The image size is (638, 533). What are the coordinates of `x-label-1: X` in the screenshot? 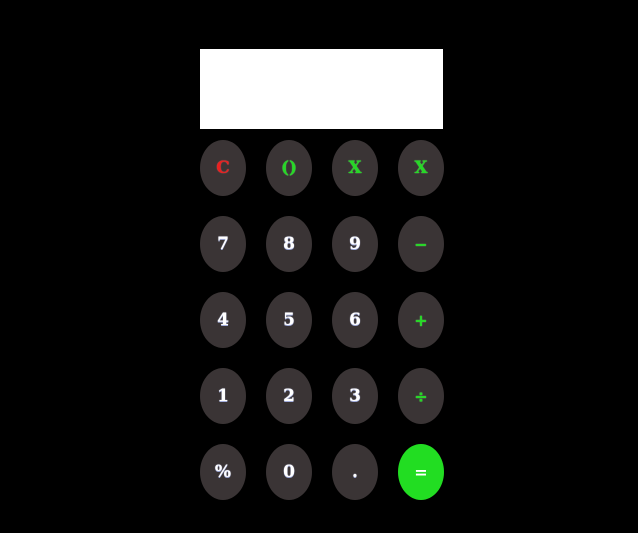 It's located at (355, 168).